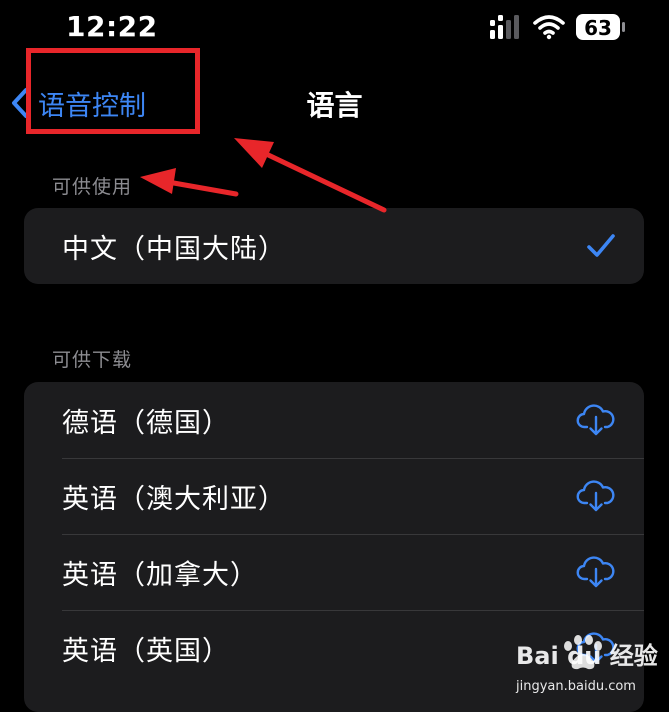 Image resolution: width=669 pixels, height=712 pixels. I want to click on available-languages-group: 中文（中国大陆）, so click(334, 246).